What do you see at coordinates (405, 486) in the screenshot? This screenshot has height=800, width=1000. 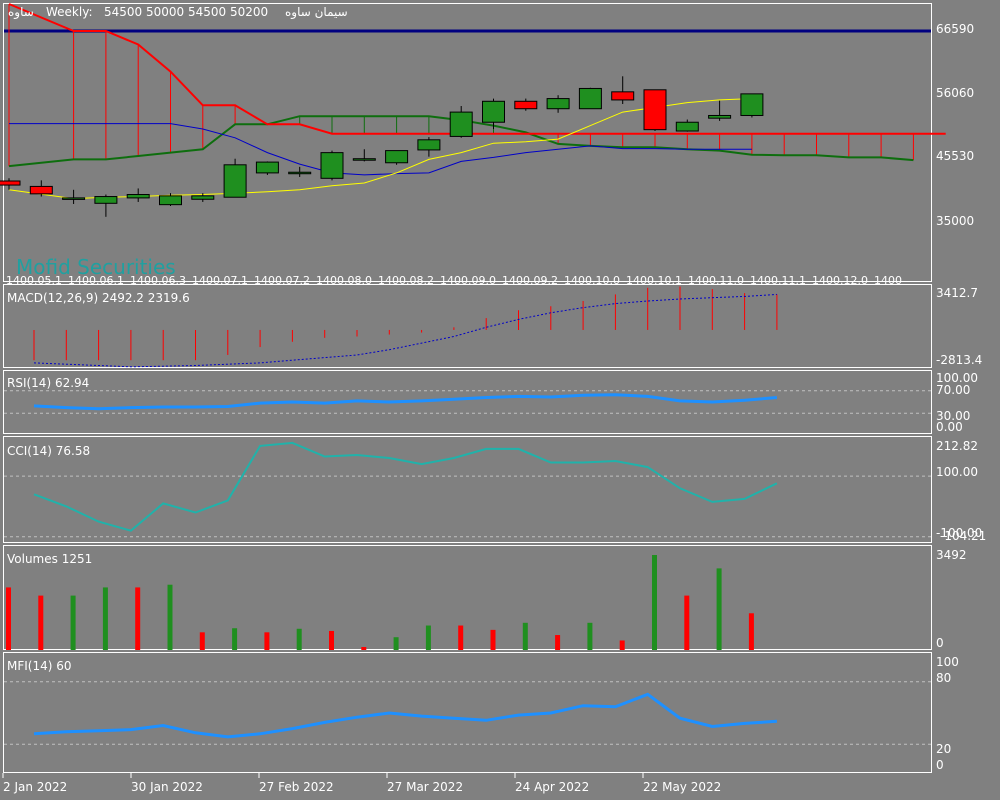 I see `cci-line` at bounding box center [405, 486].